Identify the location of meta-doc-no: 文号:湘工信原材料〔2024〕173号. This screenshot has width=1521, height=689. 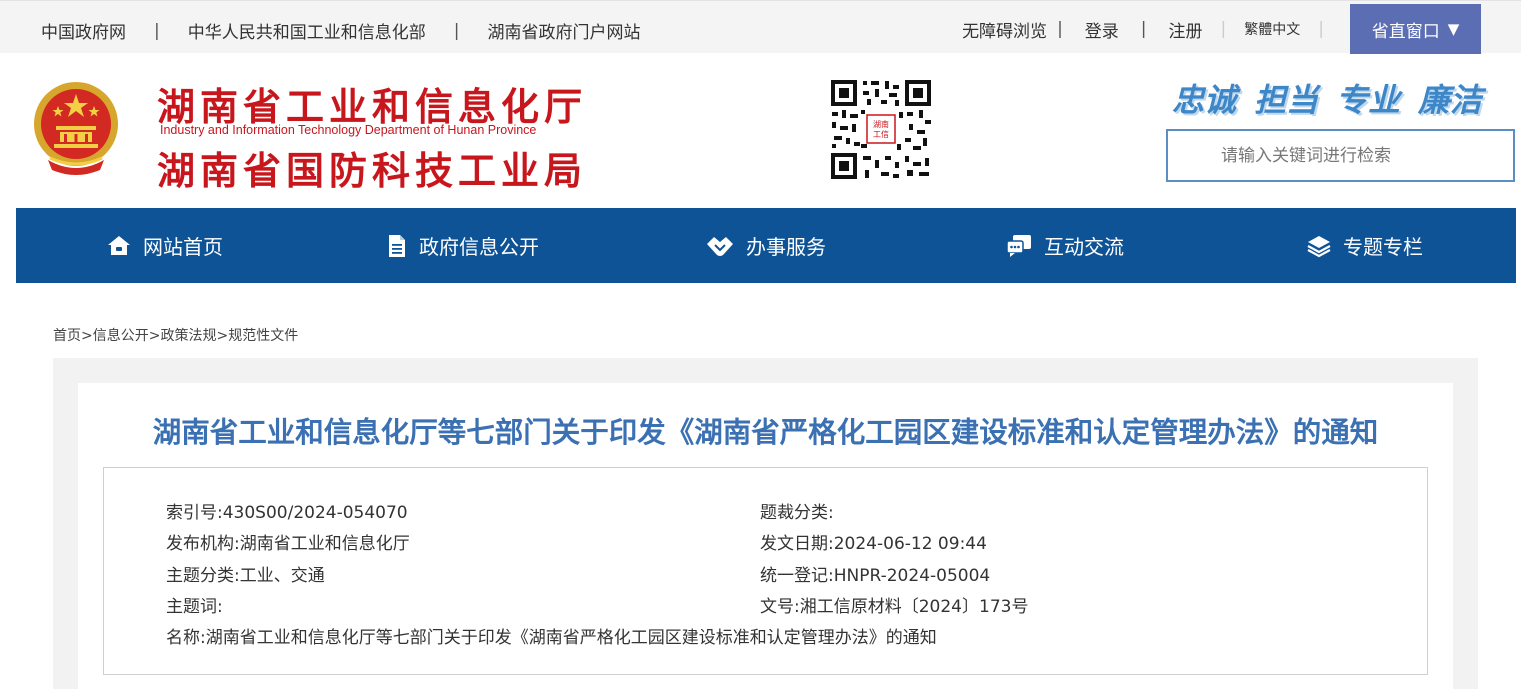
(894, 604).